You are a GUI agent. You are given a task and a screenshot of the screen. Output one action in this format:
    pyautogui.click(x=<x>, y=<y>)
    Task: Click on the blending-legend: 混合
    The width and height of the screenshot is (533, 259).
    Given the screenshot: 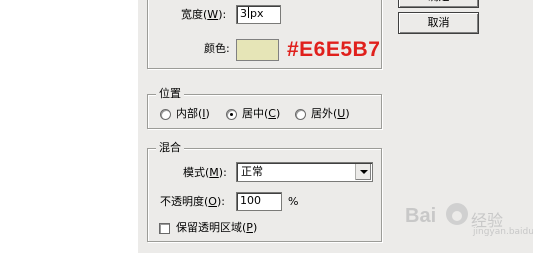 What is the action you would take?
    pyautogui.click(x=170, y=148)
    